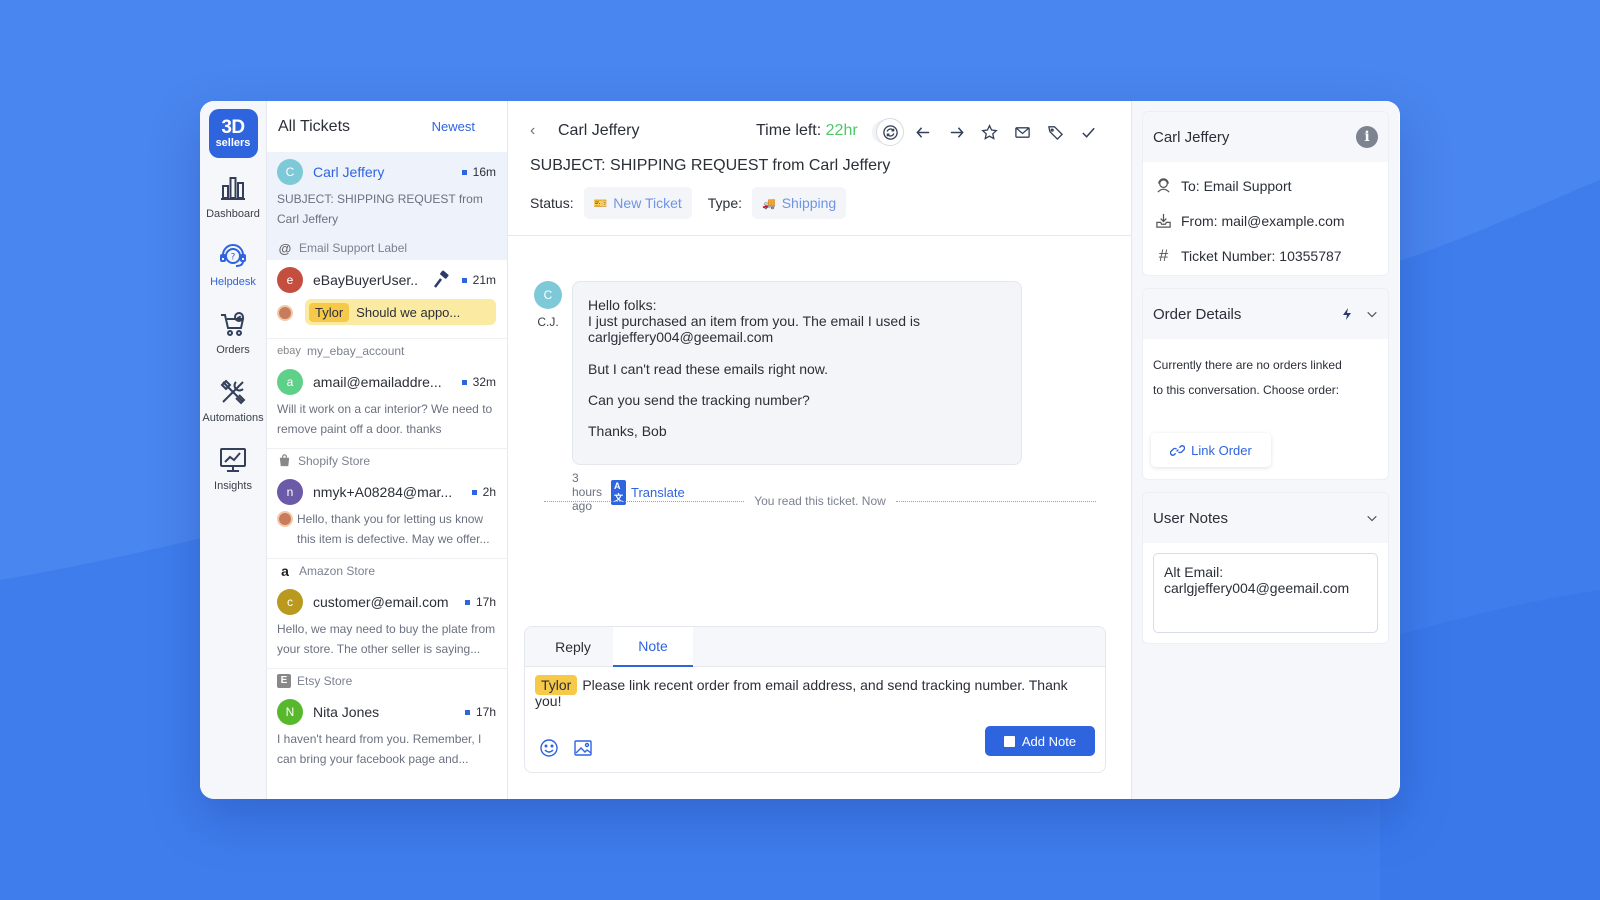 Image resolution: width=1600 pixels, height=900 pixels. What do you see at coordinates (1265, 518) in the screenshot?
I see `user-notes-header: User Notes` at bounding box center [1265, 518].